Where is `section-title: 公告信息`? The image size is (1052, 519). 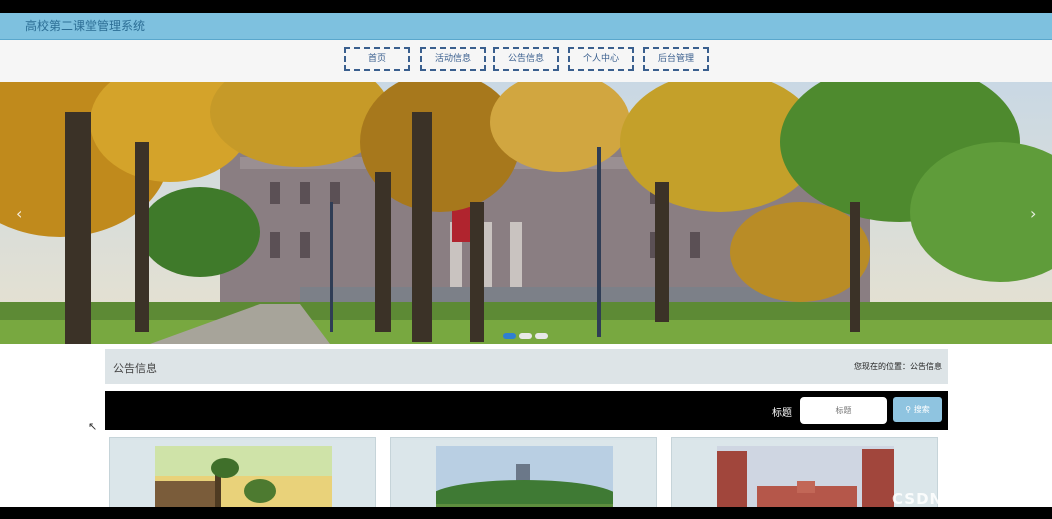 section-title: 公告信息 is located at coordinates (135, 368).